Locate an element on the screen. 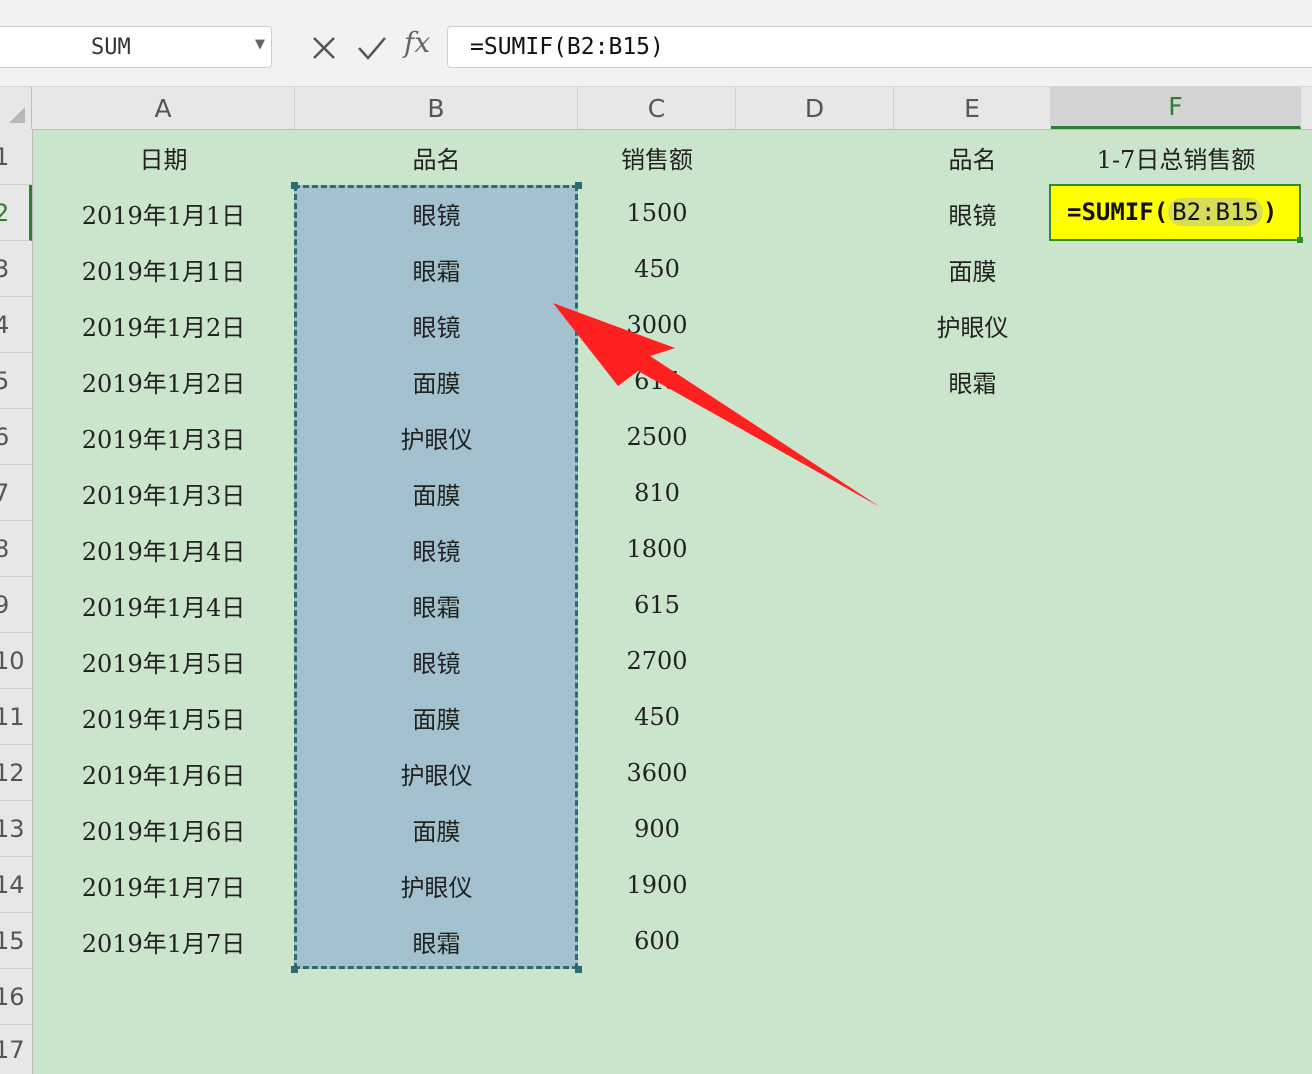  sales-cell: 1800 is located at coordinates (657, 549).